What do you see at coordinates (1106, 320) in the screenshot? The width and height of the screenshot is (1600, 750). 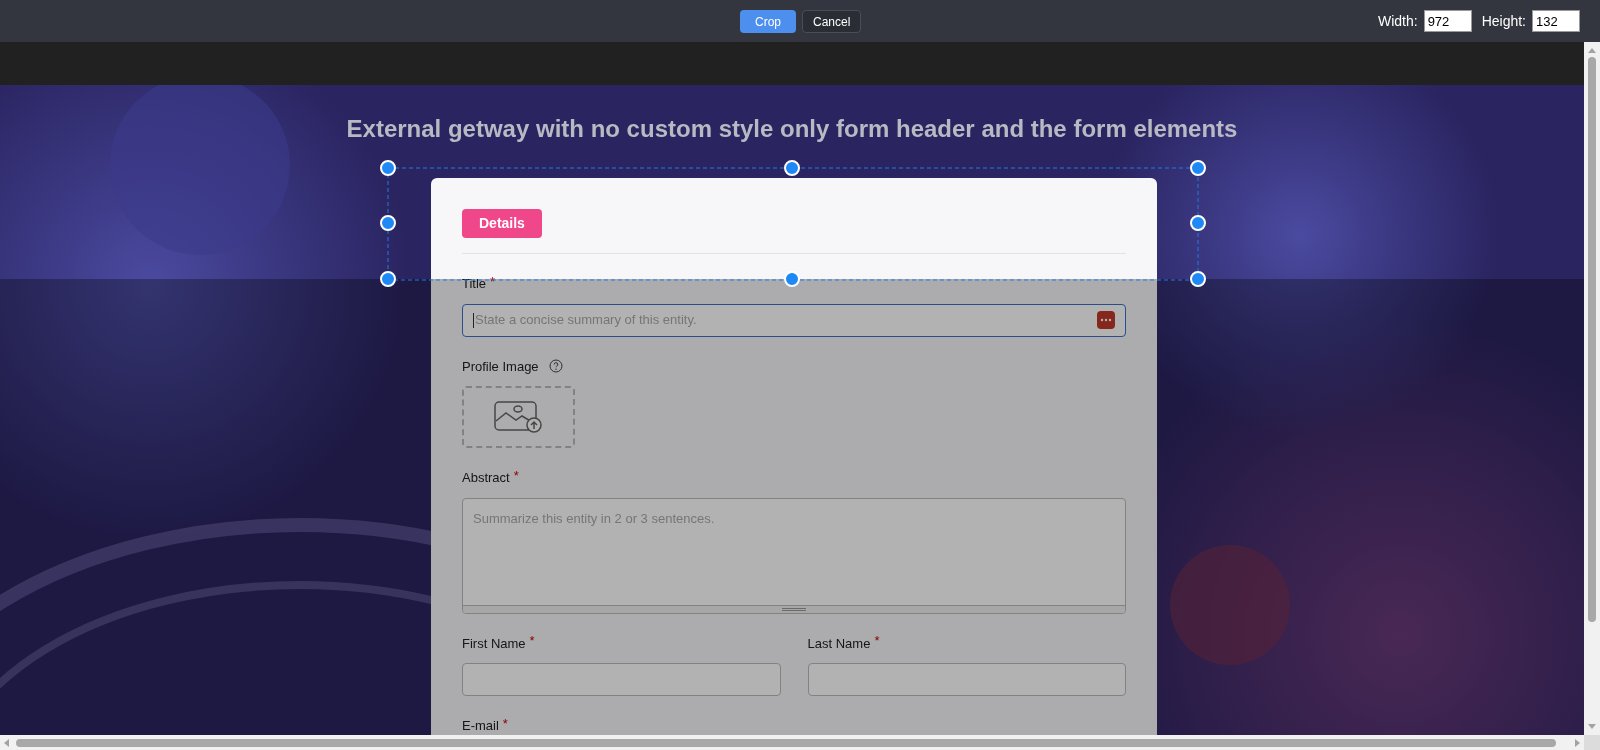 I see `more-icon` at bounding box center [1106, 320].